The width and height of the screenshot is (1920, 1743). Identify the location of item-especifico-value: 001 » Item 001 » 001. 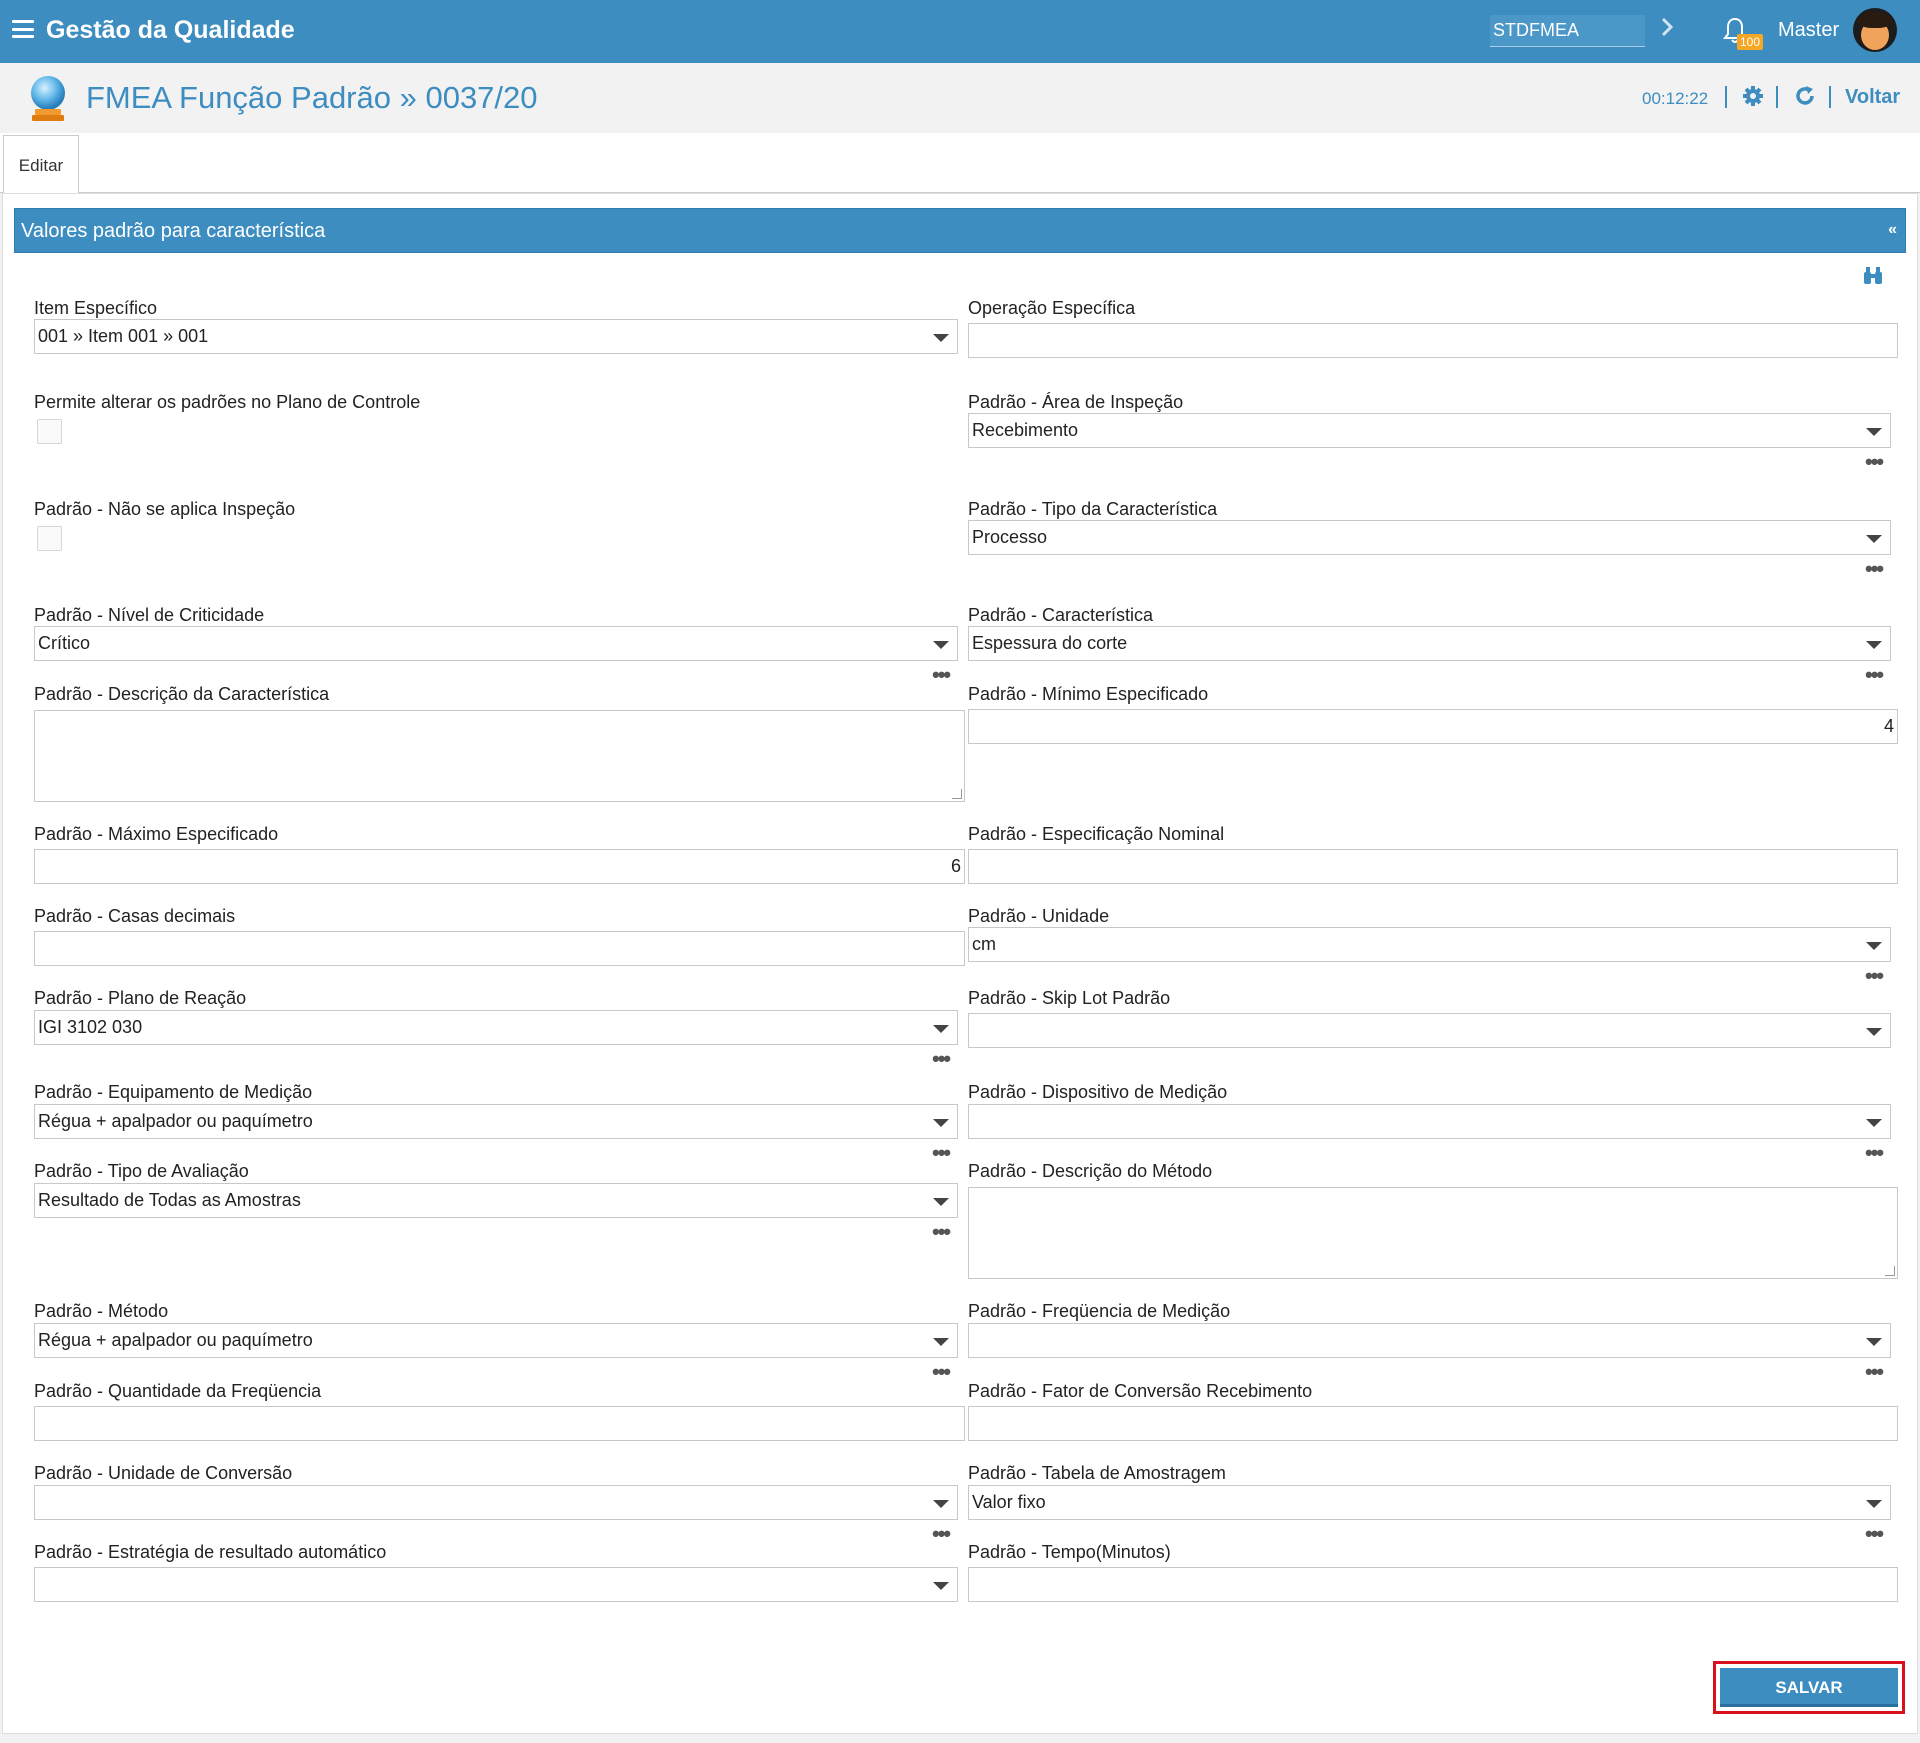
(123, 336).